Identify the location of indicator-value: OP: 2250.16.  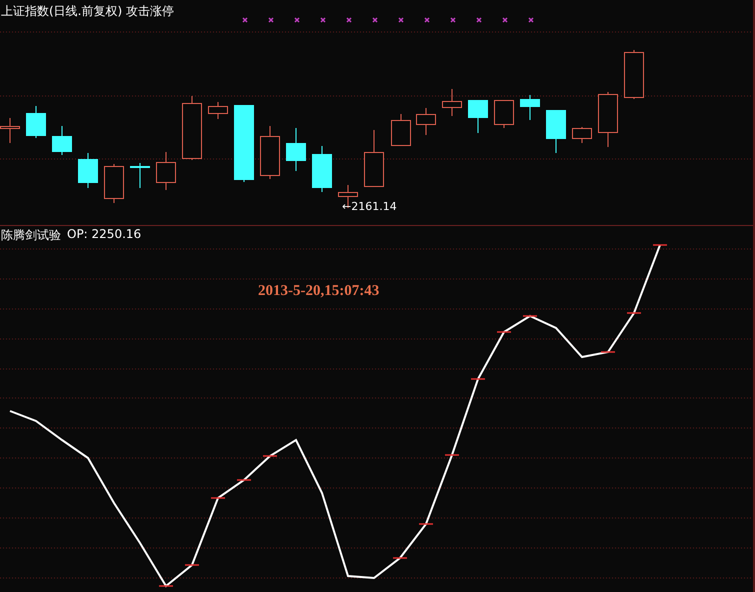
(104, 235).